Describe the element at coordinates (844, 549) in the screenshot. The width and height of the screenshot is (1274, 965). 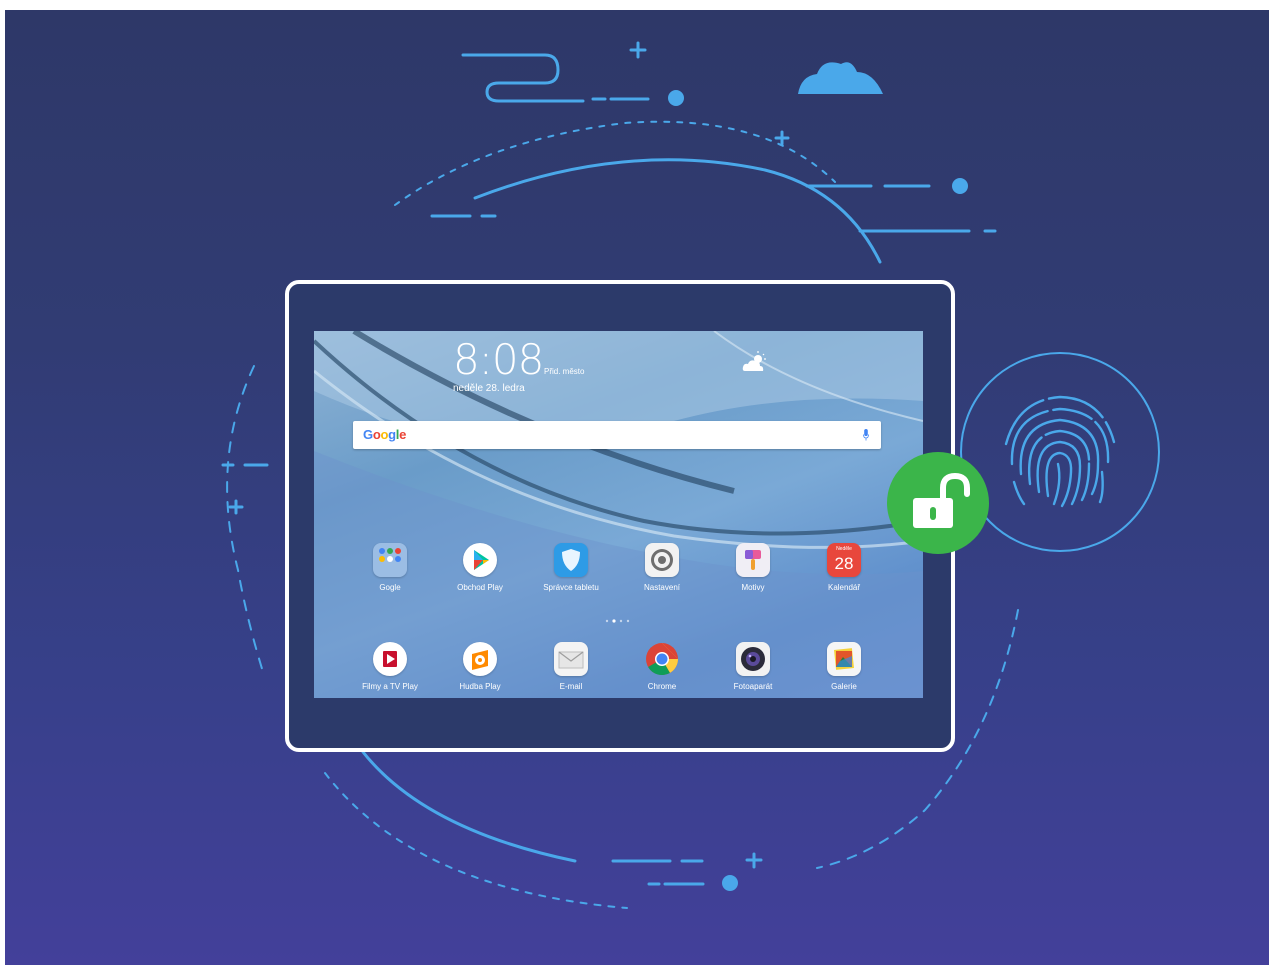
I see `calendar-weekday: Neděle` at that location.